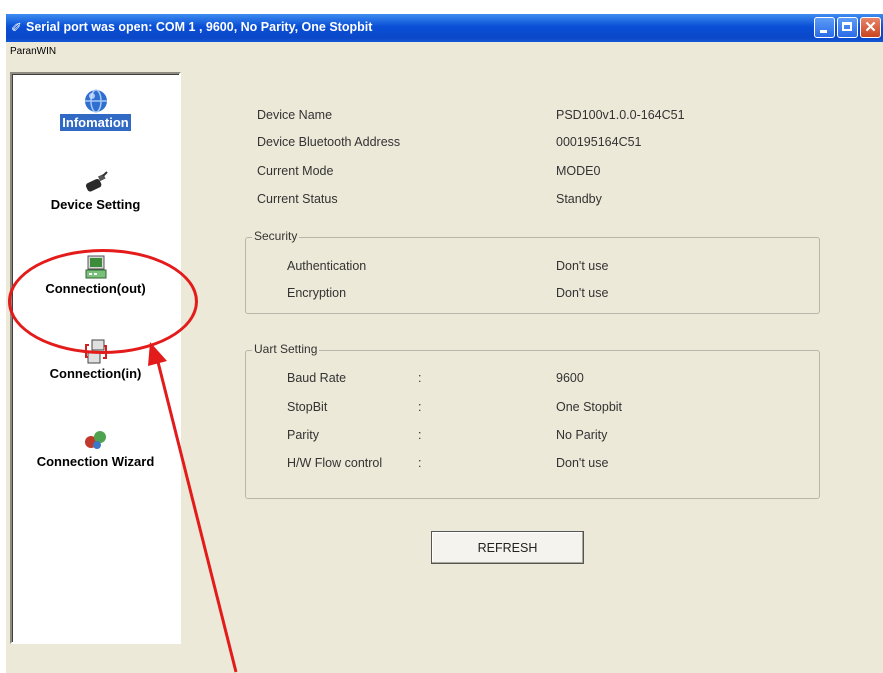  I want to click on annotation-arrow, so click(193, 507).